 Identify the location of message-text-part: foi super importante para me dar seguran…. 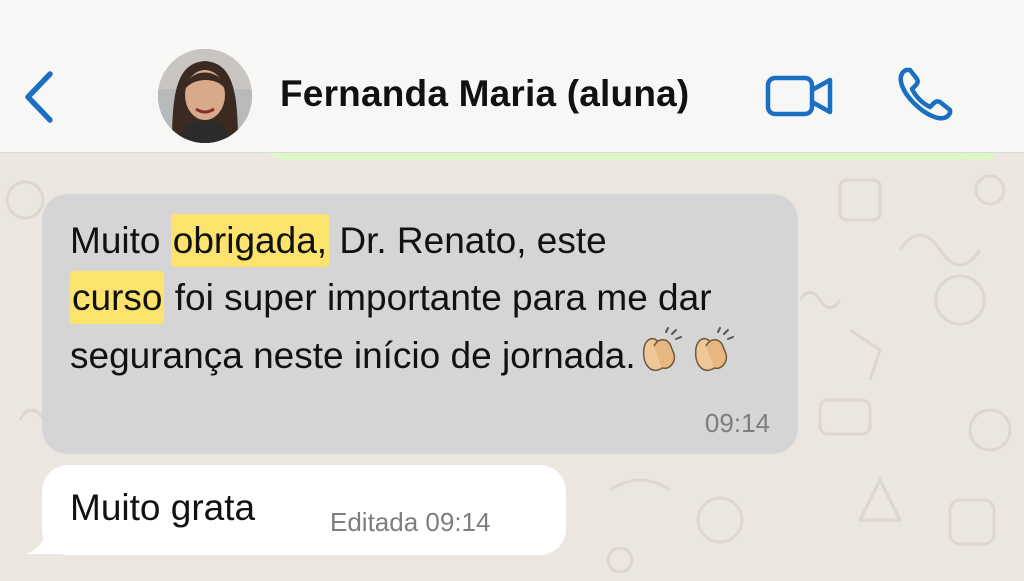
(391, 326).